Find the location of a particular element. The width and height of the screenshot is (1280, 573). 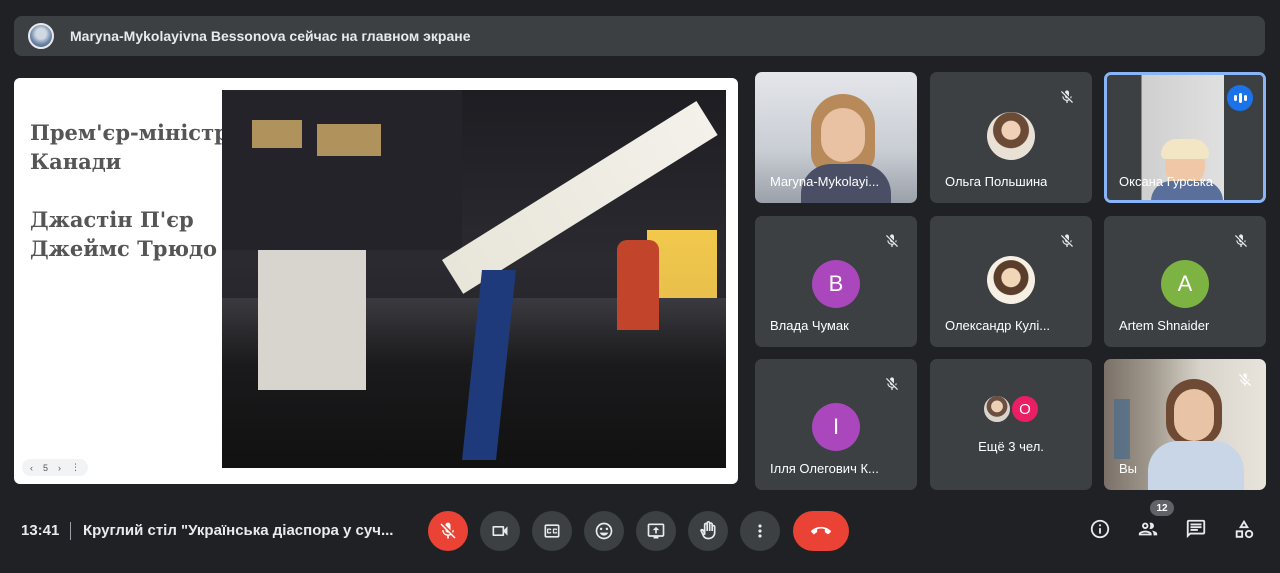

camera-toggle-button is located at coordinates (500, 531).